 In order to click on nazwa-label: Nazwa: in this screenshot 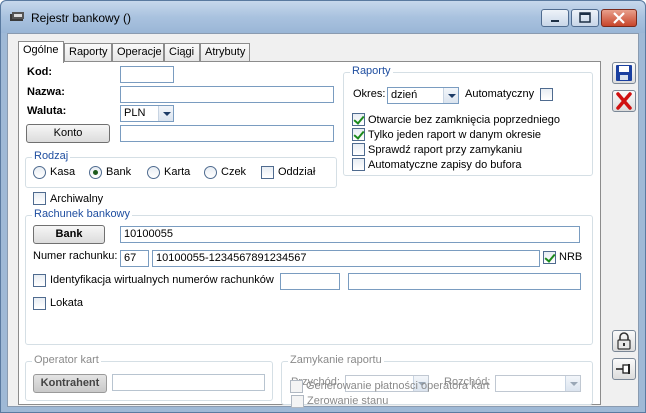, I will do `click(46, 92)`.